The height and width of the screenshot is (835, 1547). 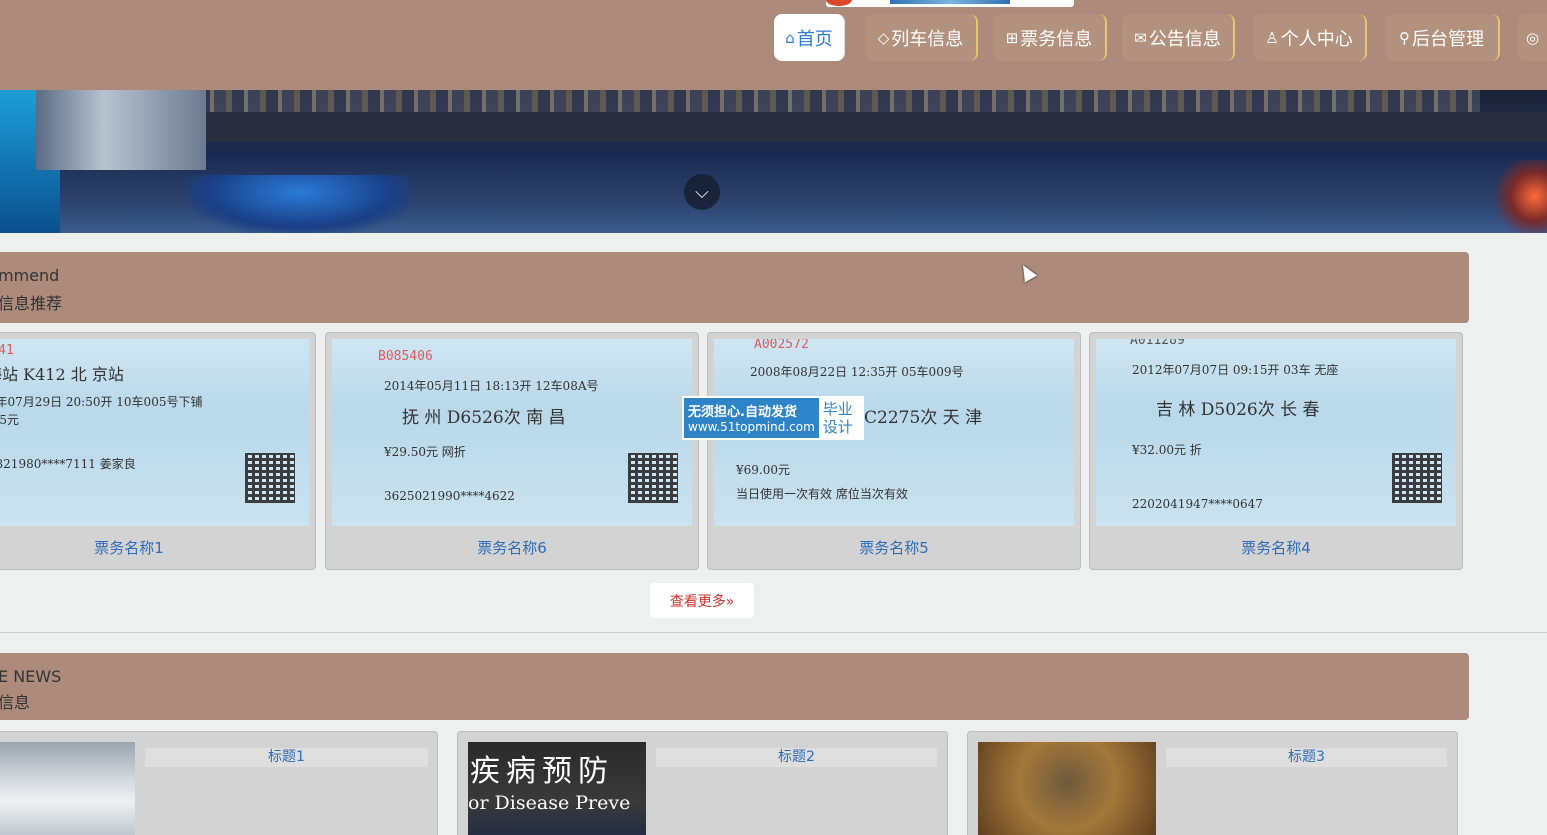 What do you see at coordinates (512, 547) in the screenshot?
I see `ticket-caption: 票务名称6` at bounding box center [512, 547].